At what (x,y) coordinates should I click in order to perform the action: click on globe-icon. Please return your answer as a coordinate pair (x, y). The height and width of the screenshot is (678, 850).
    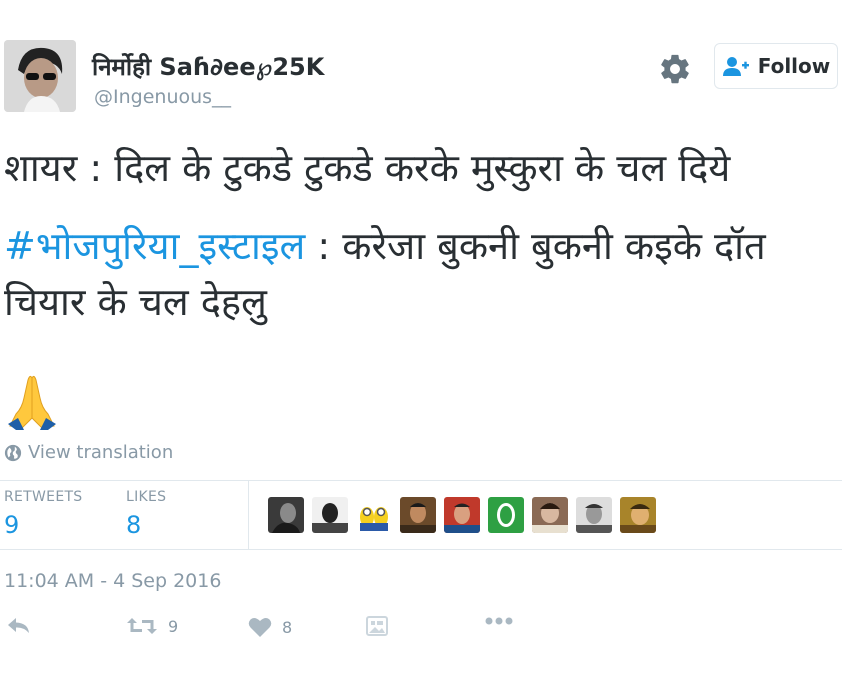
    Looking at the image, I should click on (13, 452).